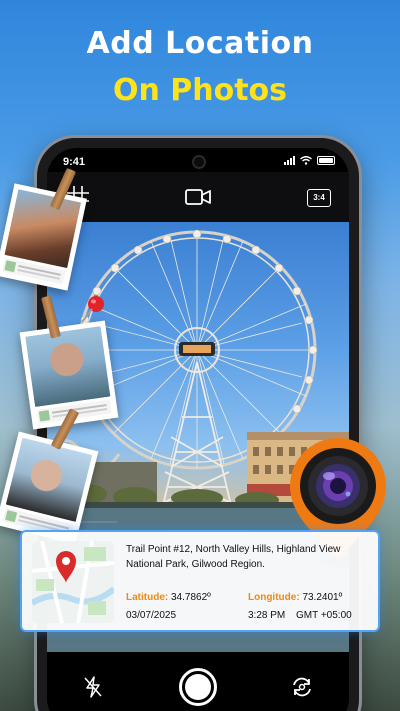 The height and width of the screenshot is (711, 400). I want to click on headline-line2: On Photos, so click(200, 90).